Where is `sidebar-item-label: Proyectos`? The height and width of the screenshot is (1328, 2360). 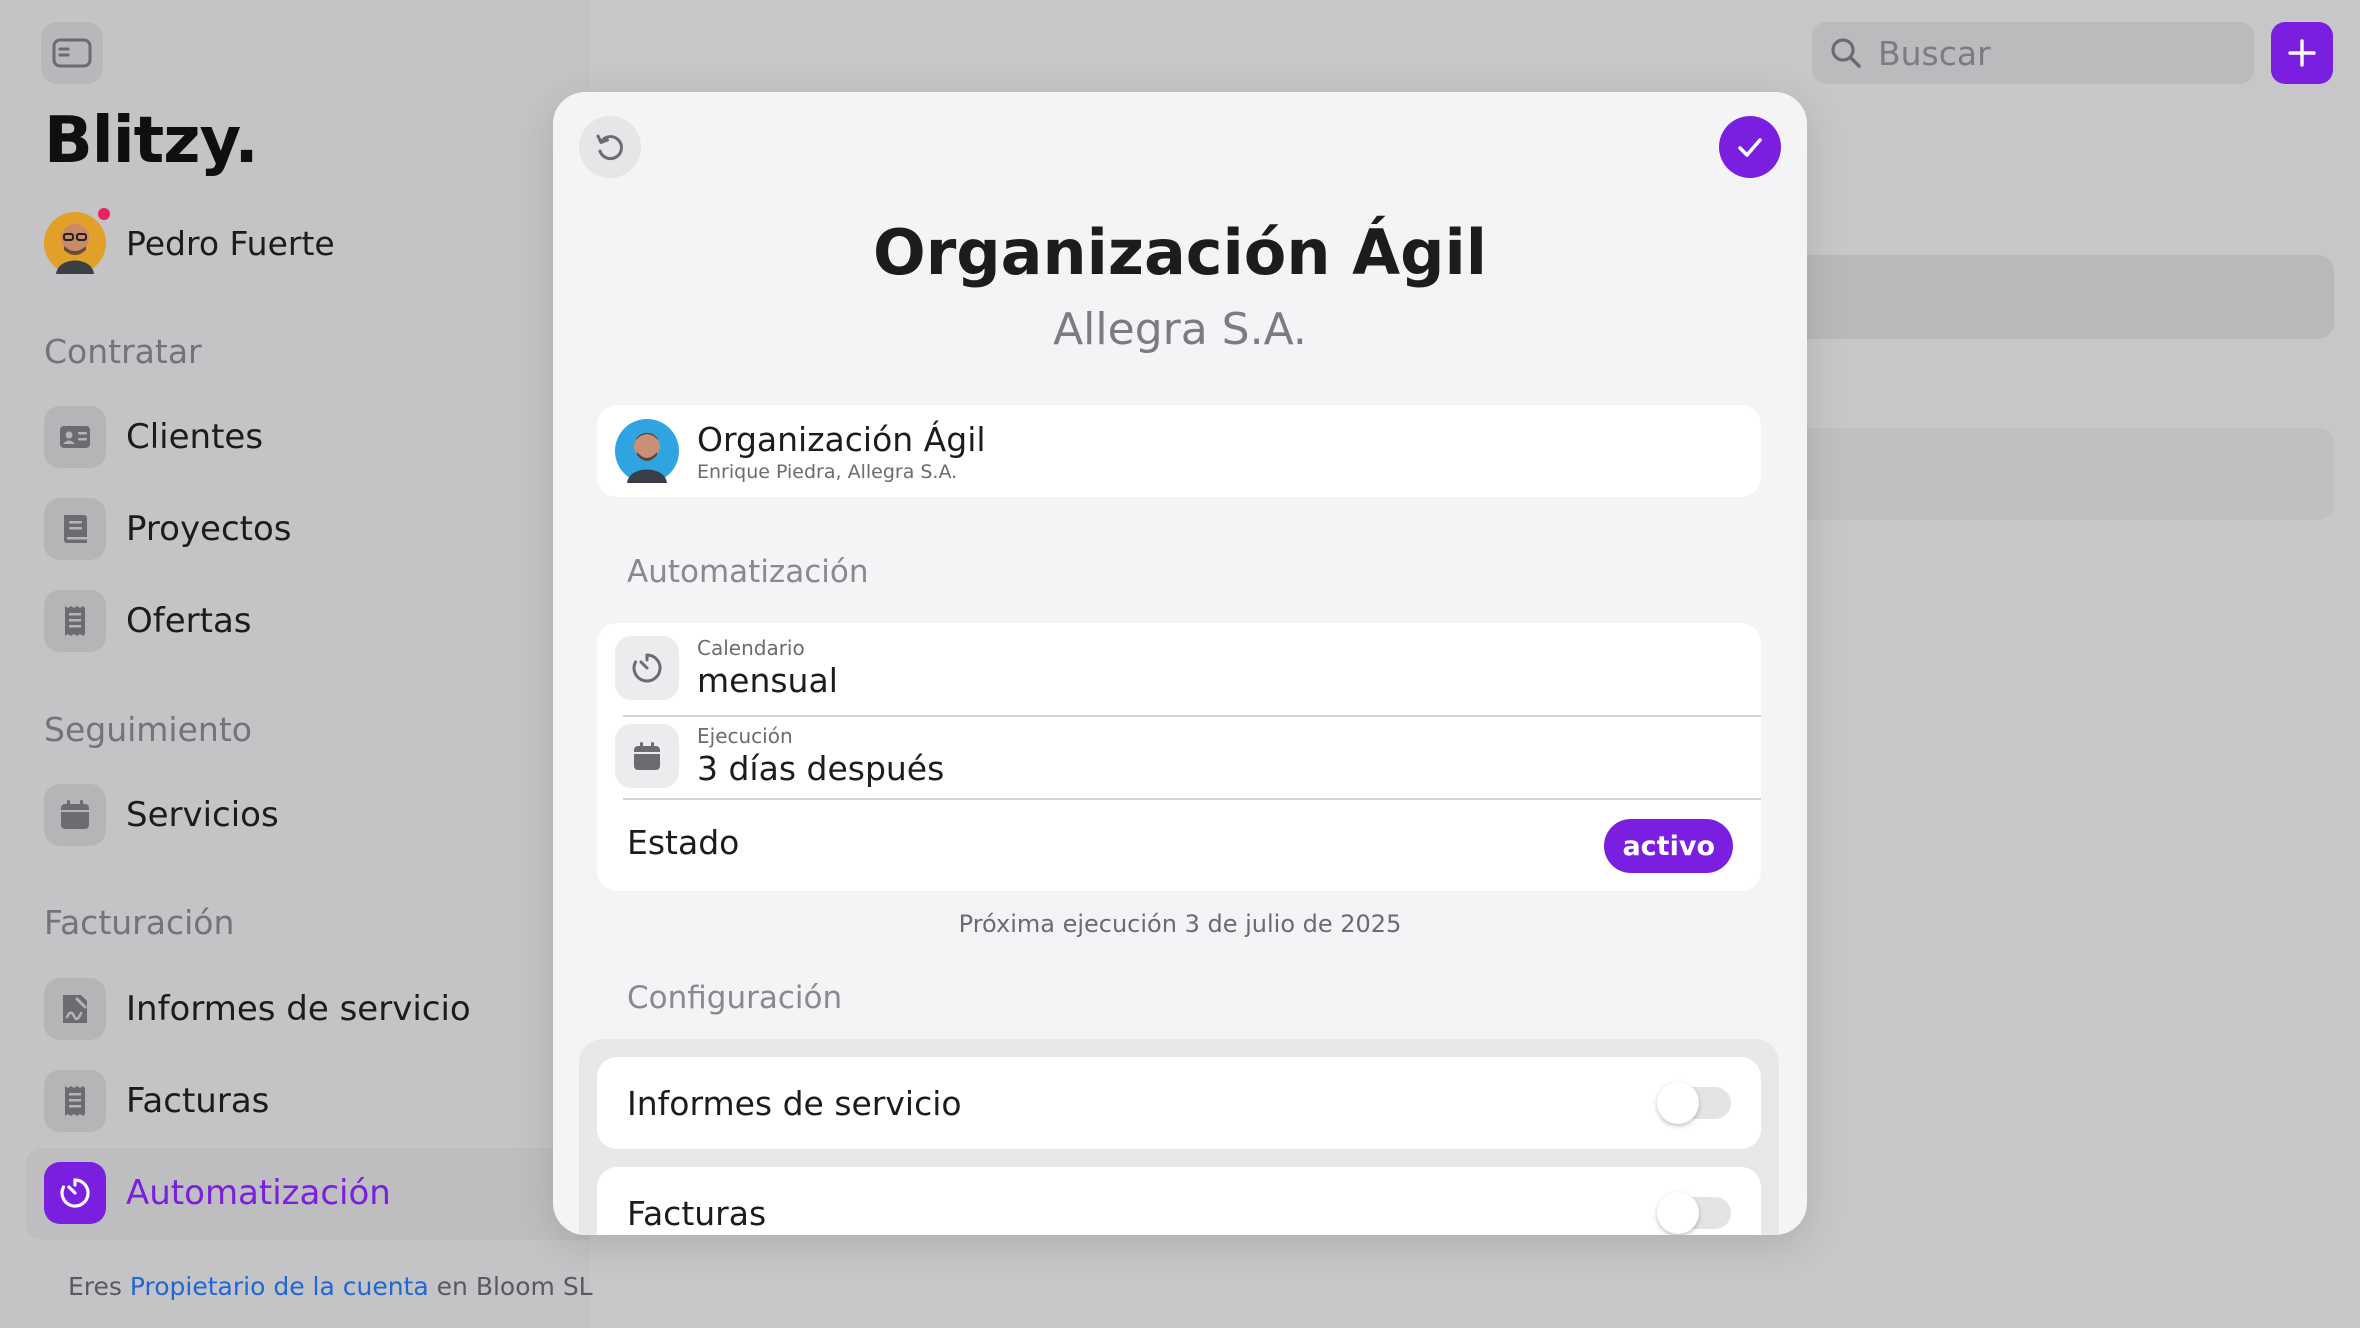
sidebar-item-label: Proyectos is located at coordinates (209, 529).